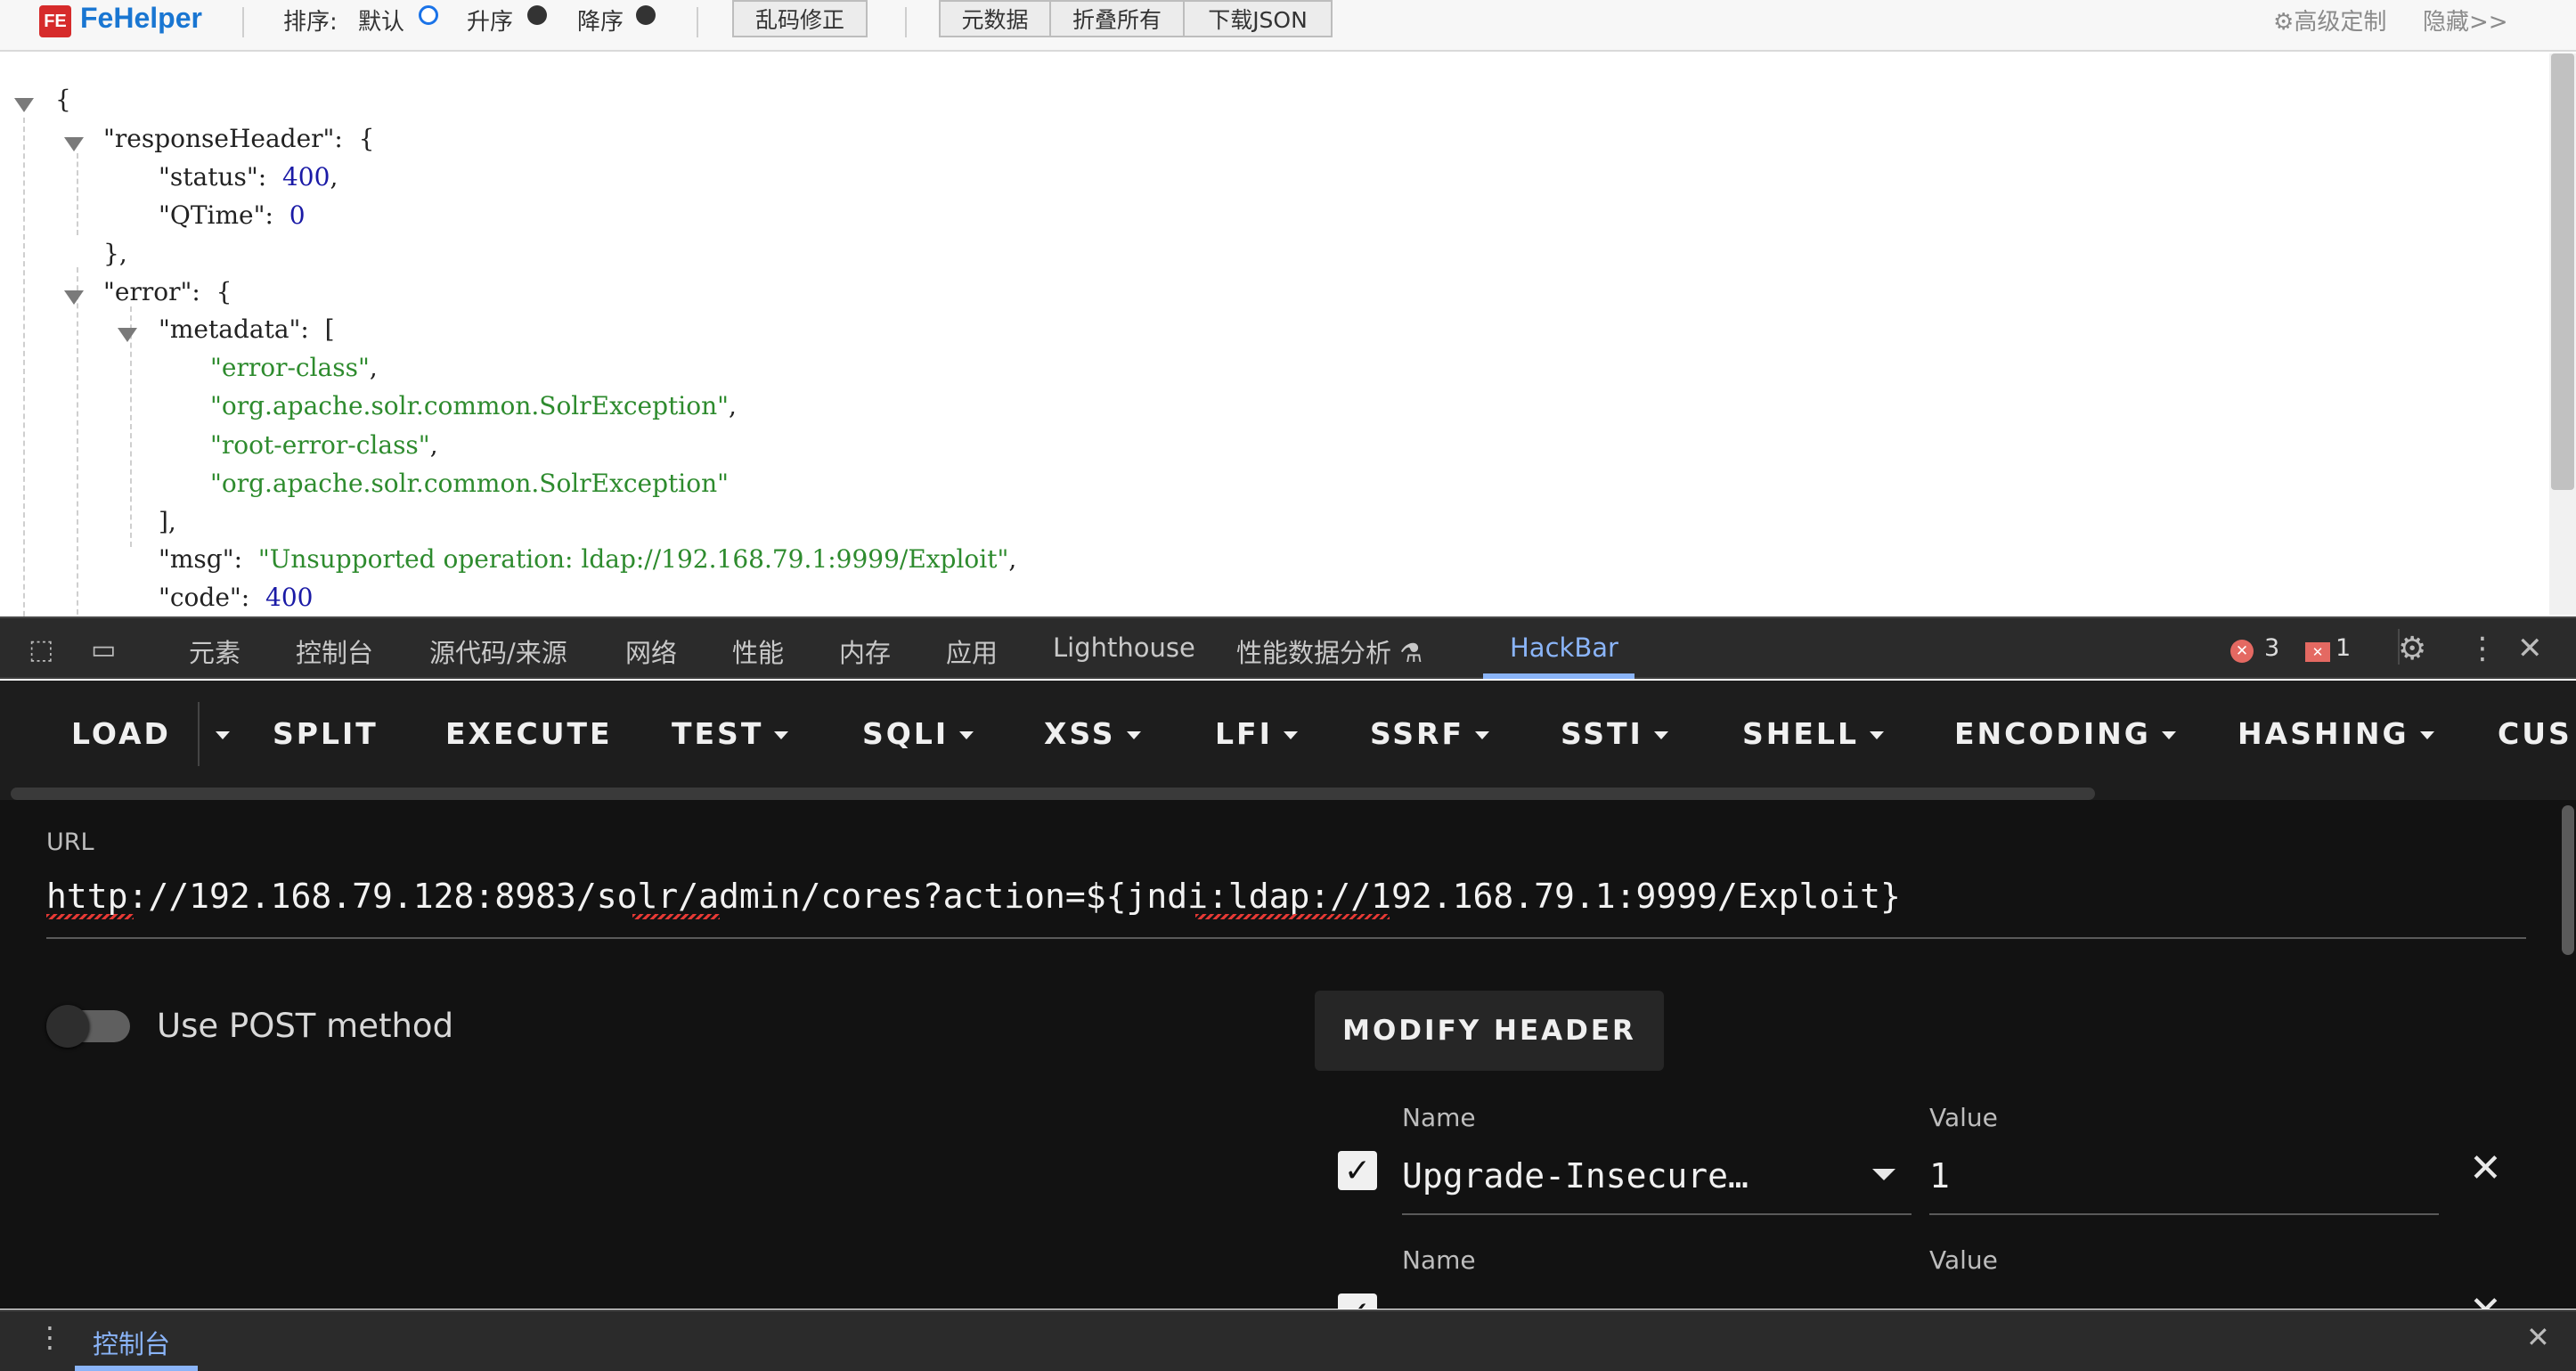 The height and width of the screenshot is (1371, 2576). What do you see at coordinates (137, 1368) in the screenshot?
I see `drawer-active-indicator` at bounding box center [137, 1368].